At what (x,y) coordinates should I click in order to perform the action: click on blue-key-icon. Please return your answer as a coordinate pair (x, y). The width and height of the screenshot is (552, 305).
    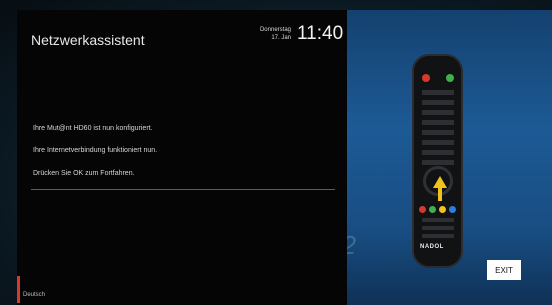
    Looking at the image, I should click on (452, 209).